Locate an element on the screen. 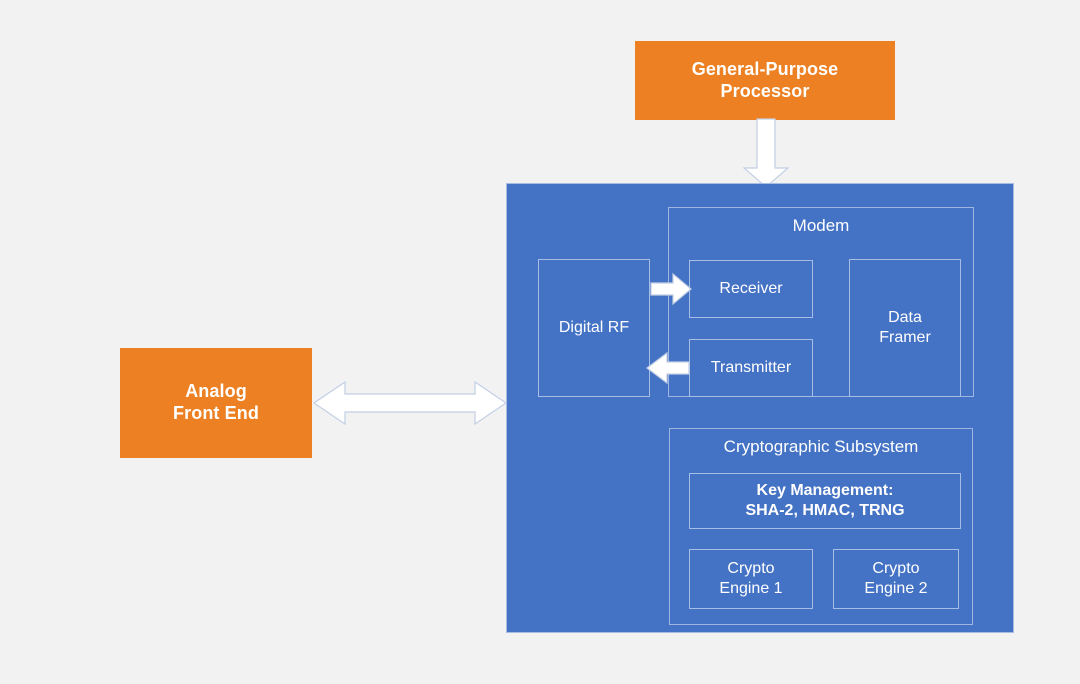 The height and width of the screenshot is (684, 1080). block-key-management: Key Management: SHA-2, HMAC, TRNG is located at coordinates (825, 501).